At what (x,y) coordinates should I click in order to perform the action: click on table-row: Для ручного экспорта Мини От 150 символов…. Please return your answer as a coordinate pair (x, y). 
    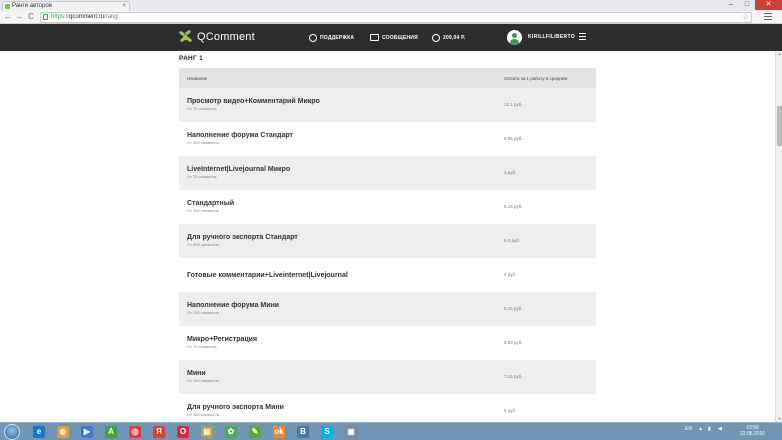
    Looking at the image, I should click on (387, 408).